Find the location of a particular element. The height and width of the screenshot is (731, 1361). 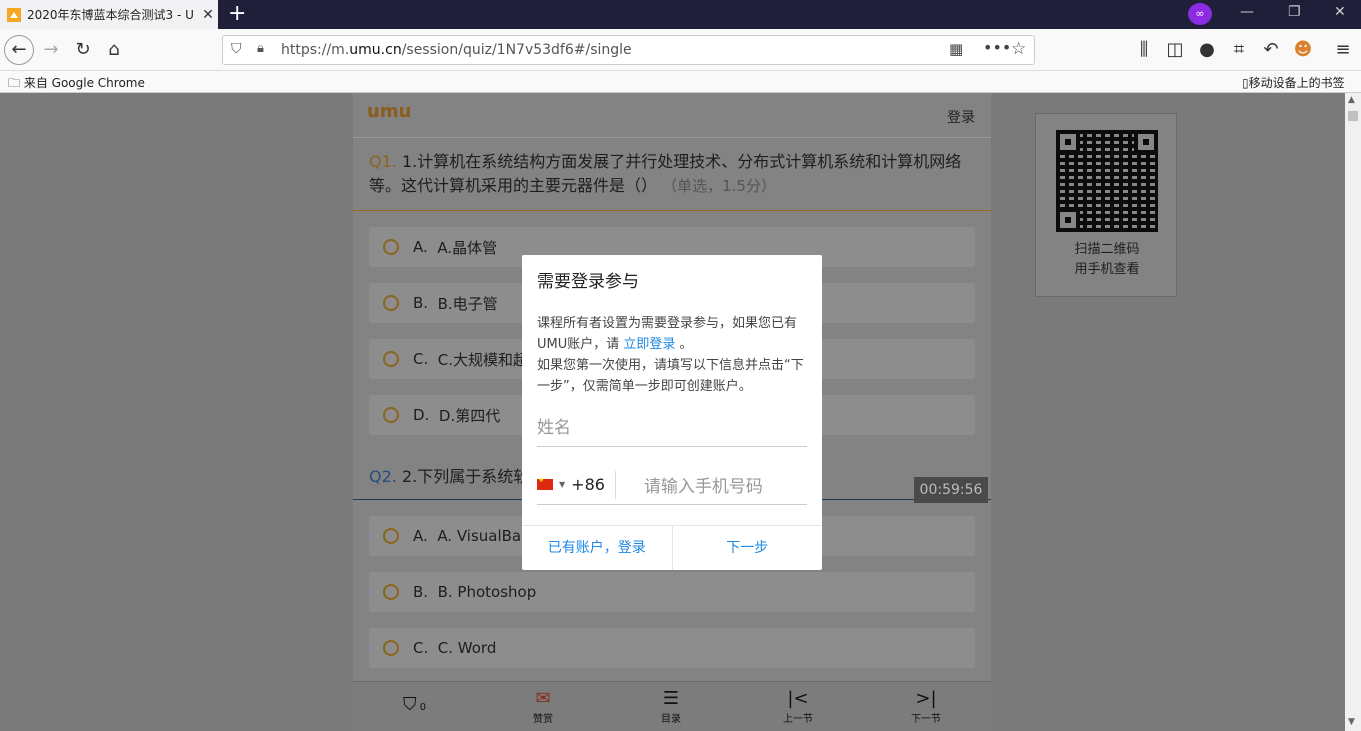

bottom-toolbar: ⛉ 0 ✉ 赞赏 ☰ 目录 |< 上一节 >| 下一节 is located at coordinates (672, 706).